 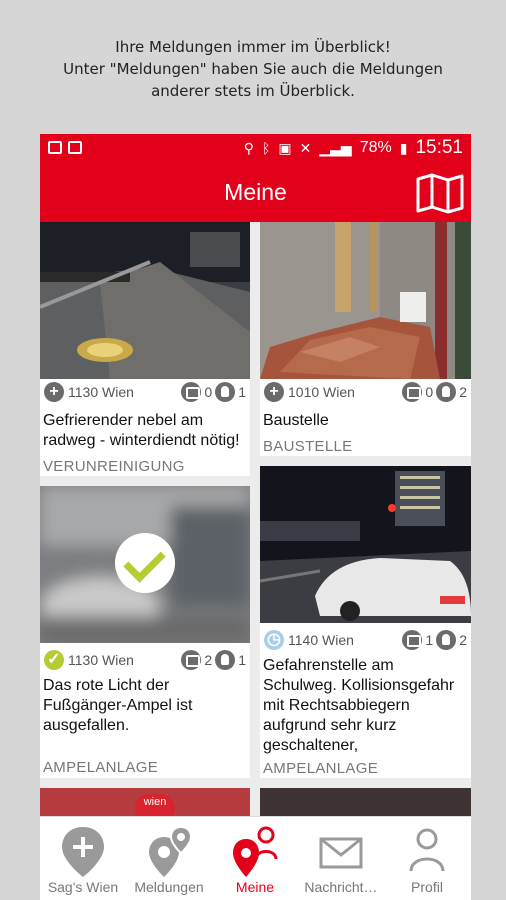 What do you see at coordinates (321, 640) in the screenshot?
I see `report-address: 1140 Wien` at bounding box center [321, 640].